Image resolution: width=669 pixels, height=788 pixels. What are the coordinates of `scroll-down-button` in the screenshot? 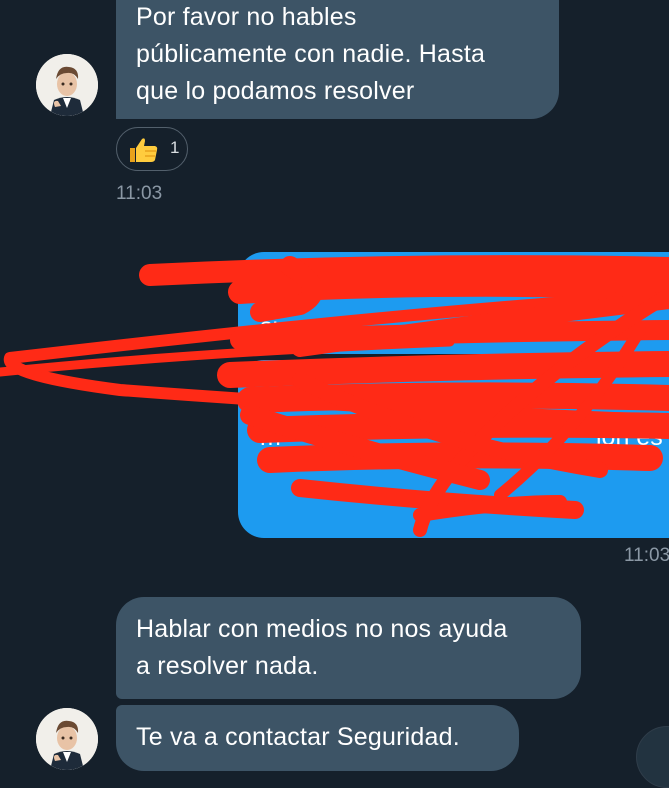 It's located at (652, 757).